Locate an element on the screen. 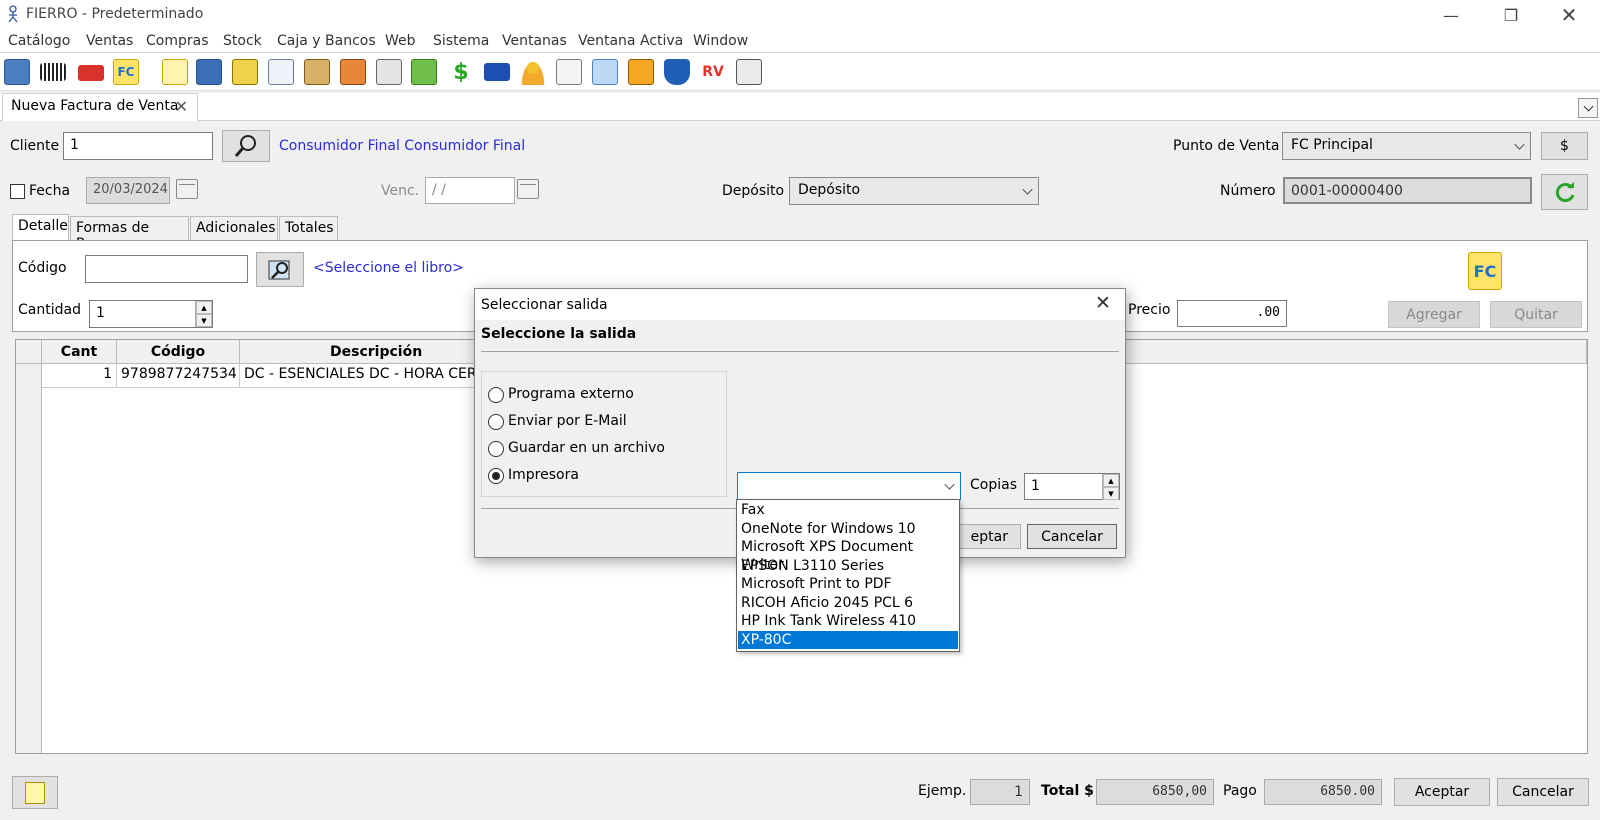 The width and height of the screenshot is (1600, 820). radio-programa-externo-label: Programa externo is located at coordinates (571, 394).